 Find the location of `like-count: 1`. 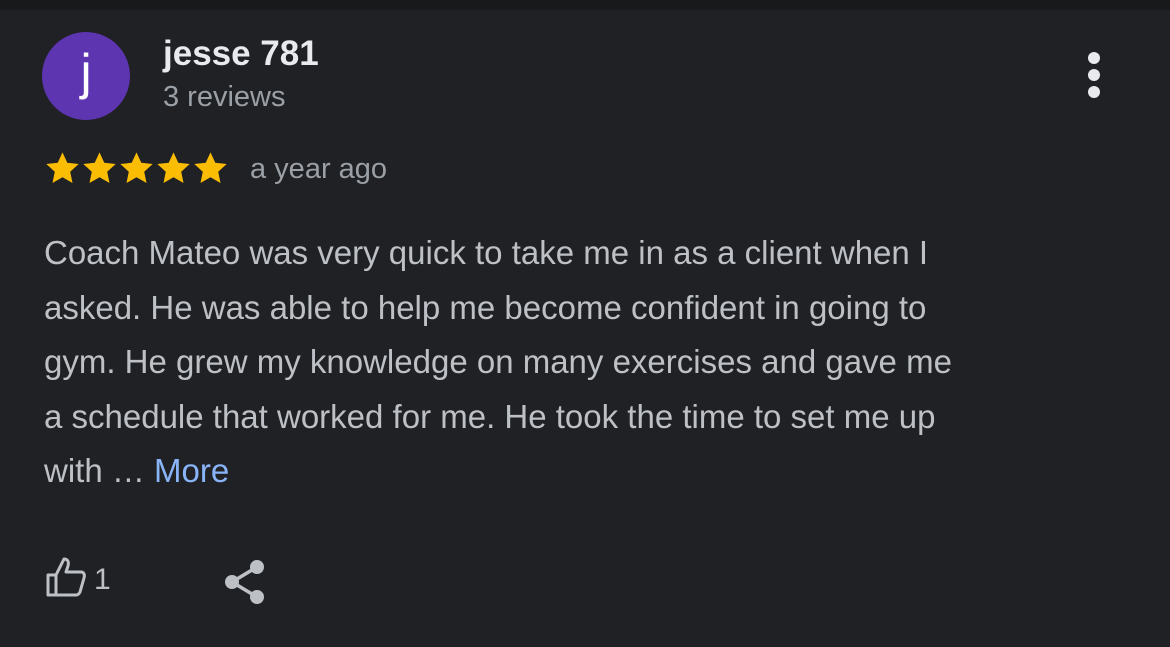

like-count: 1 is located at coordinates (102, 579).